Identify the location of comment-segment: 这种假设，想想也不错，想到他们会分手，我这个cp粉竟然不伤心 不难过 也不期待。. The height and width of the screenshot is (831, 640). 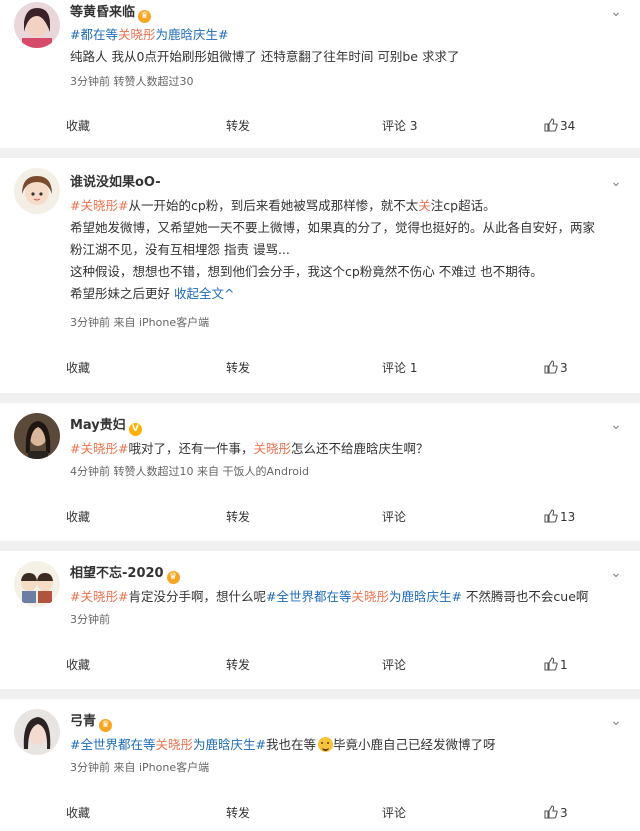
(306, 271).